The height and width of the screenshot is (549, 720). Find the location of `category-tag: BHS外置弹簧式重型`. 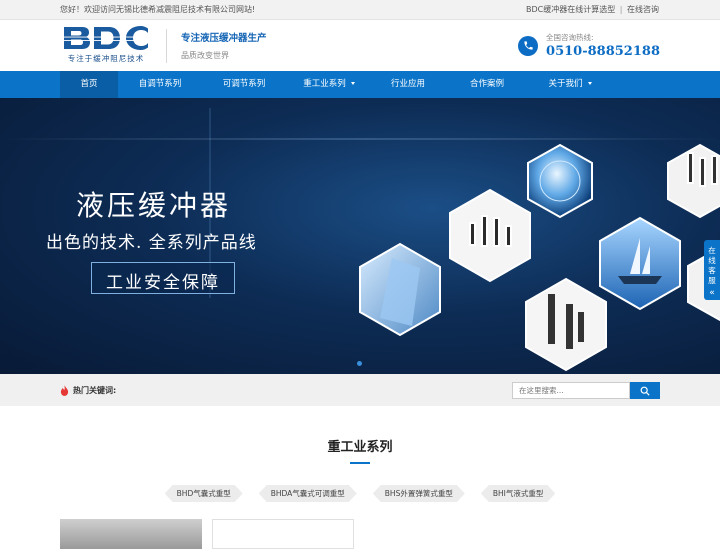

category-tag: BHS外置弹簧式重型 is located at coordinates (419, 493).